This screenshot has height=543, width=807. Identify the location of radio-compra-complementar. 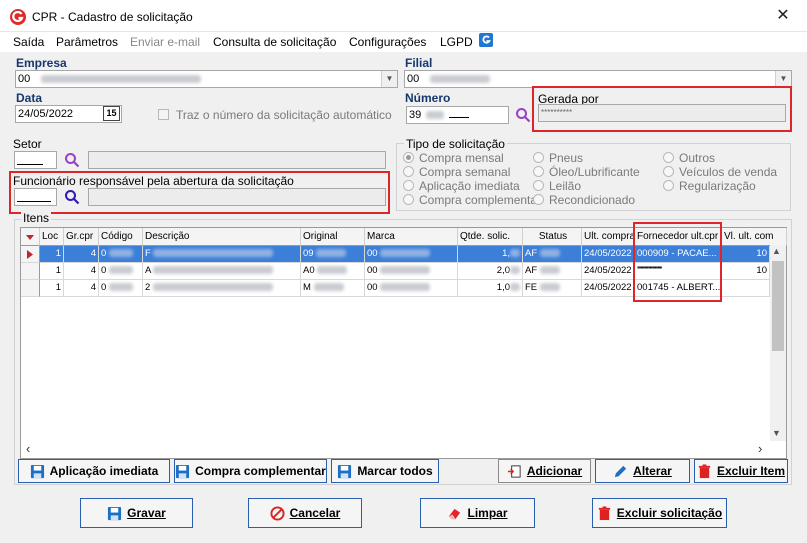
(408, 199).